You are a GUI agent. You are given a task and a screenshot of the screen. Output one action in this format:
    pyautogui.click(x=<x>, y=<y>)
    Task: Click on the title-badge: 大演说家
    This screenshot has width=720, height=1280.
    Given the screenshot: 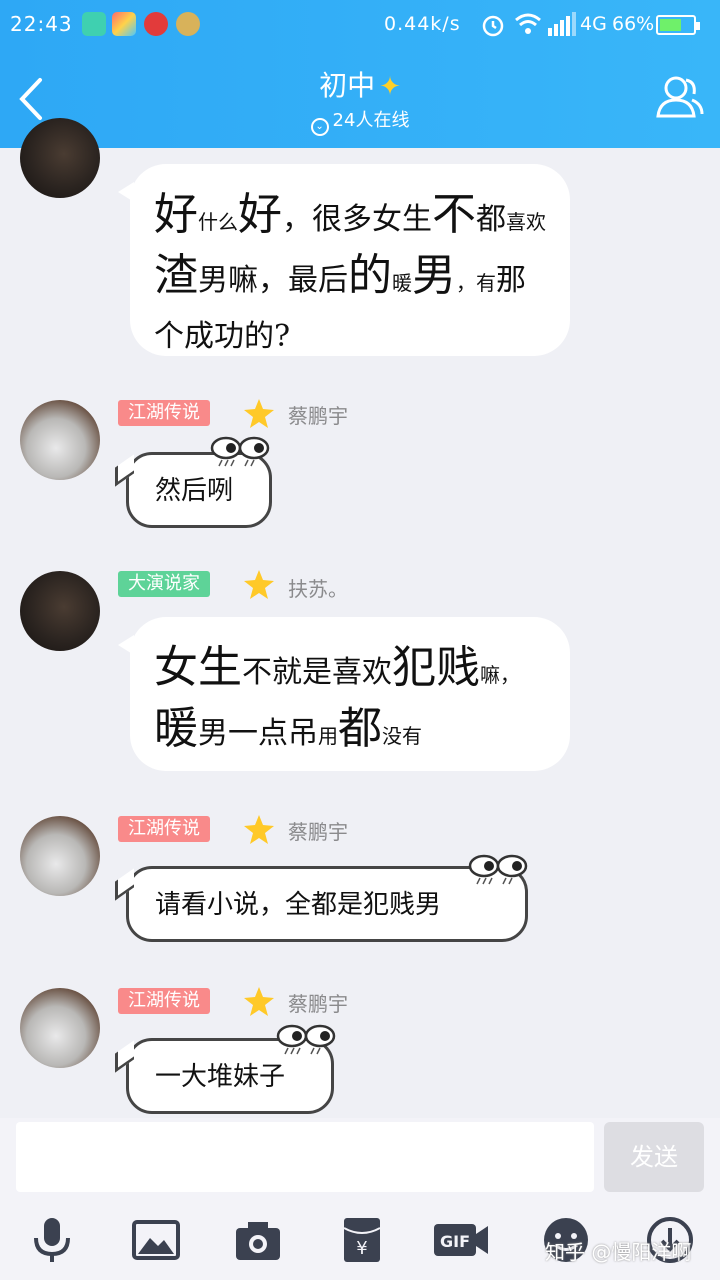 What is the action you would take?
    pyautogui.click(x=164, y=584)
    